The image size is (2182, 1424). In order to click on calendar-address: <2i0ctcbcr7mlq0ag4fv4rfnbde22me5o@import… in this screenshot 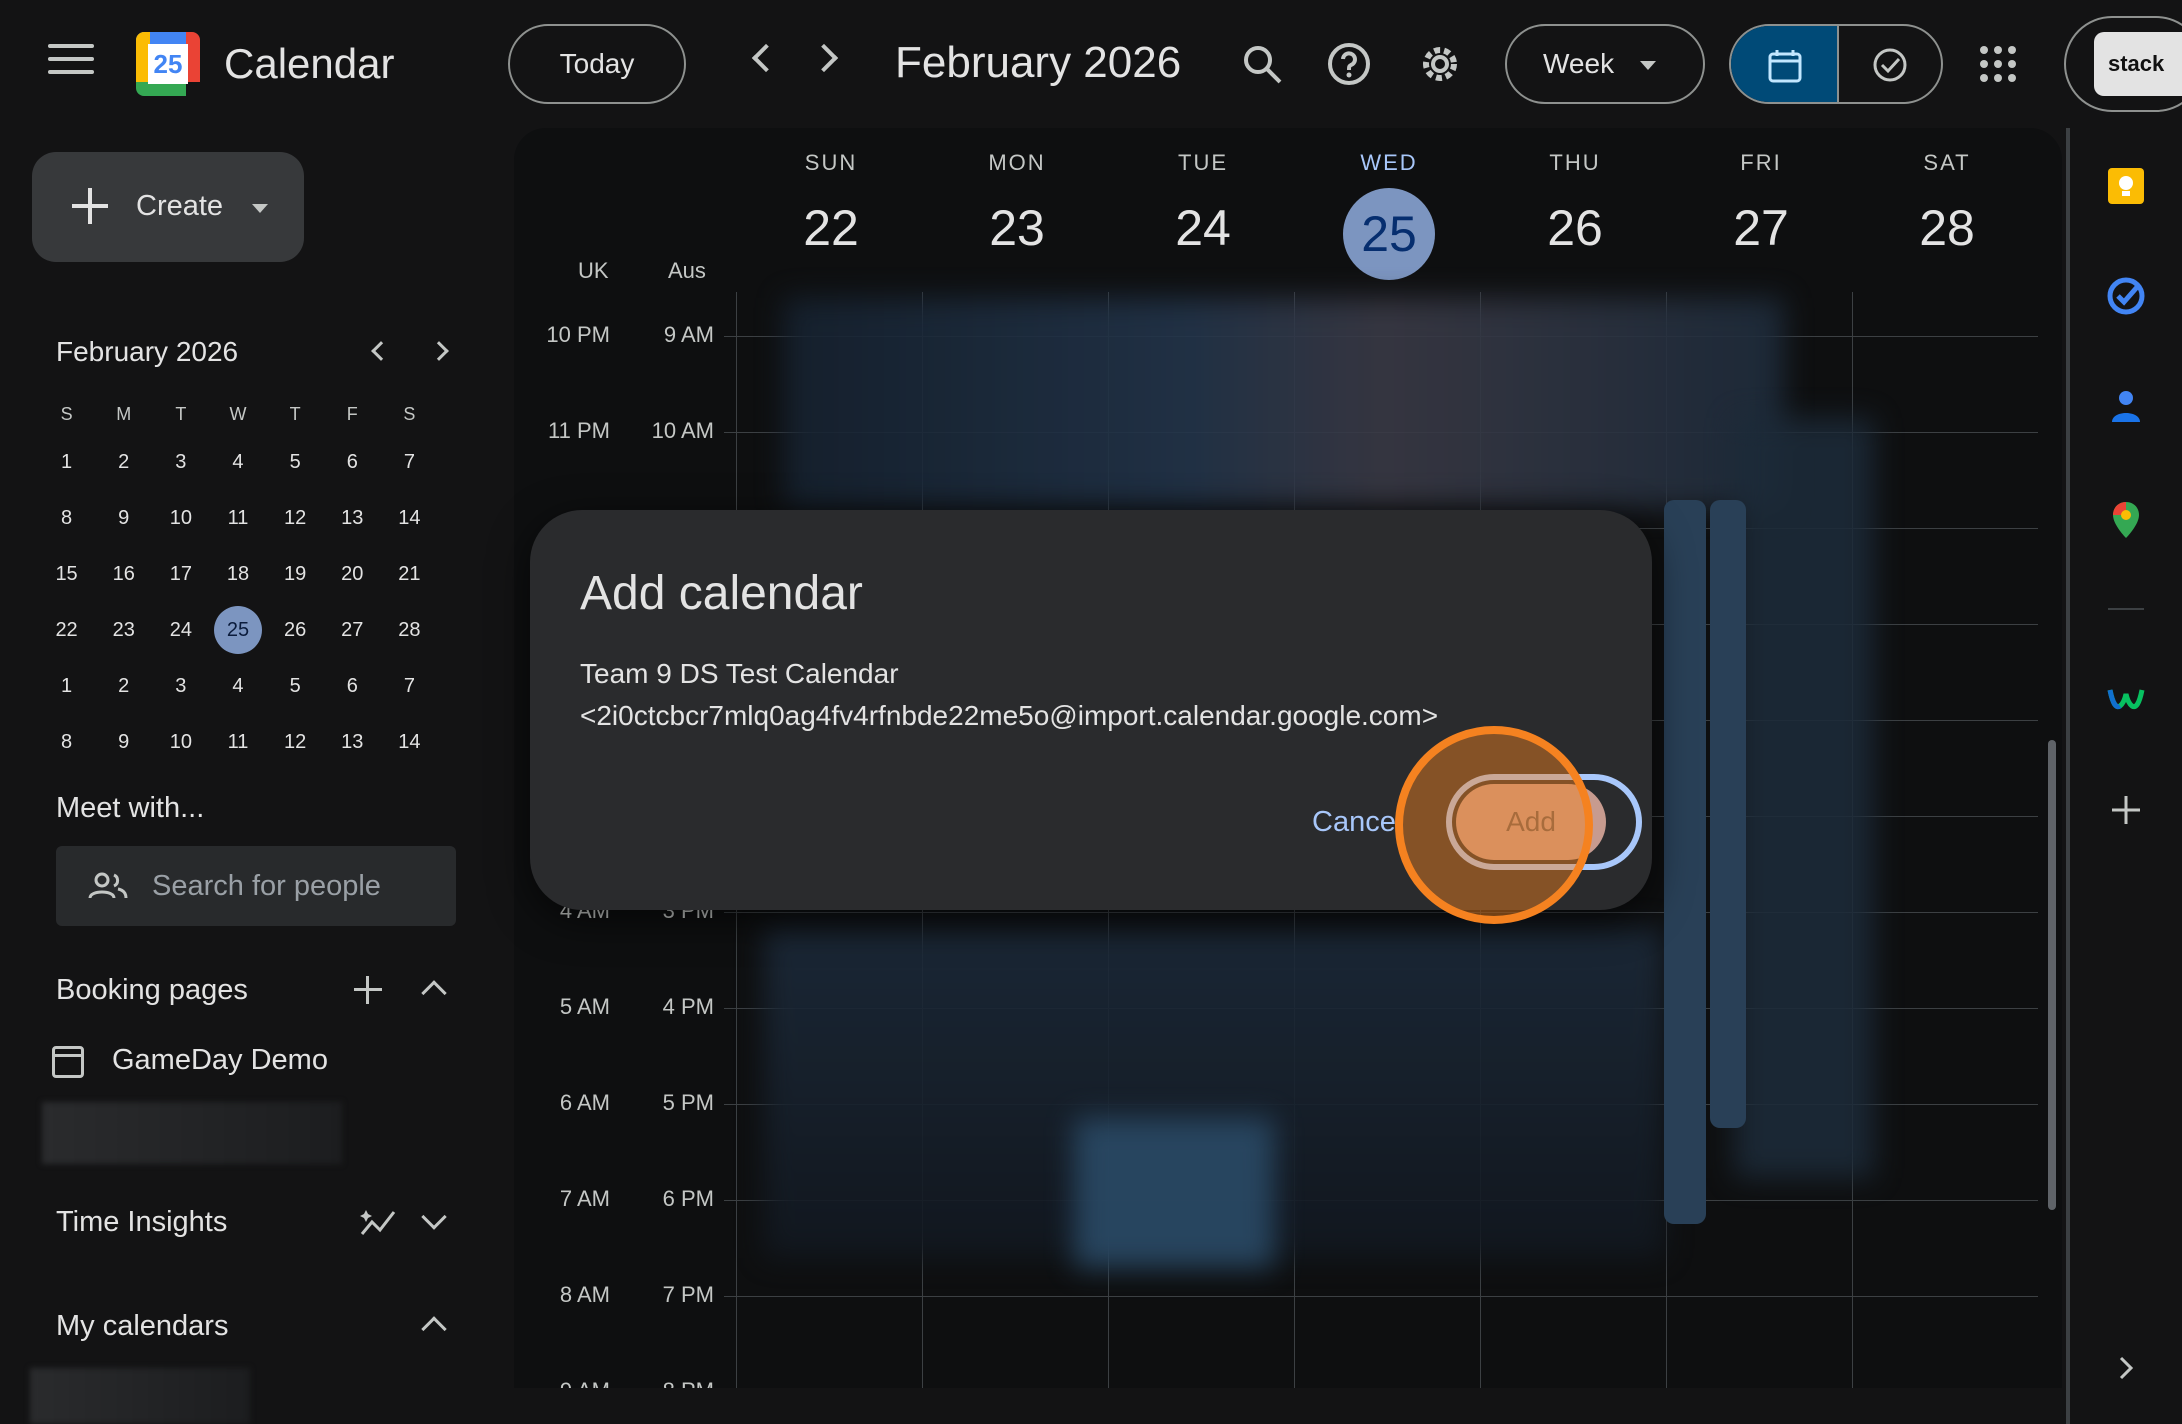, I will do `click(1009, 715)`.